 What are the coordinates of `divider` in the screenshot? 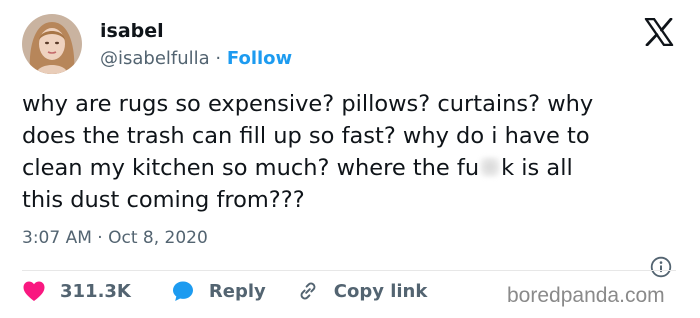 It's located at (349, 270).